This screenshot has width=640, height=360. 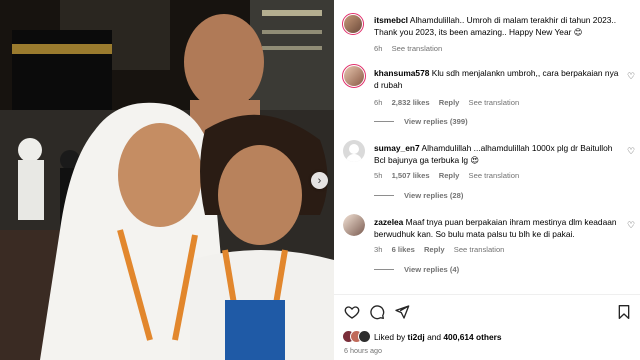 What do you see at coordinates (363, 350) in the screenshot?
I see `post-timestamp: 6 hours ago` at bounding box center [363, 350].